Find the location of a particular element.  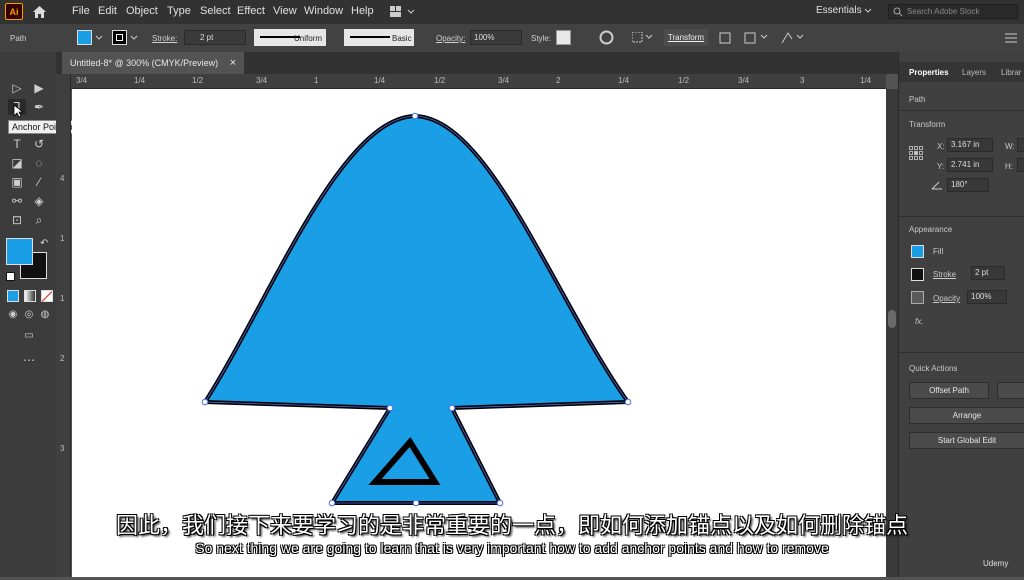

y-value: 2.741 in is located at coordinates (965, 164).